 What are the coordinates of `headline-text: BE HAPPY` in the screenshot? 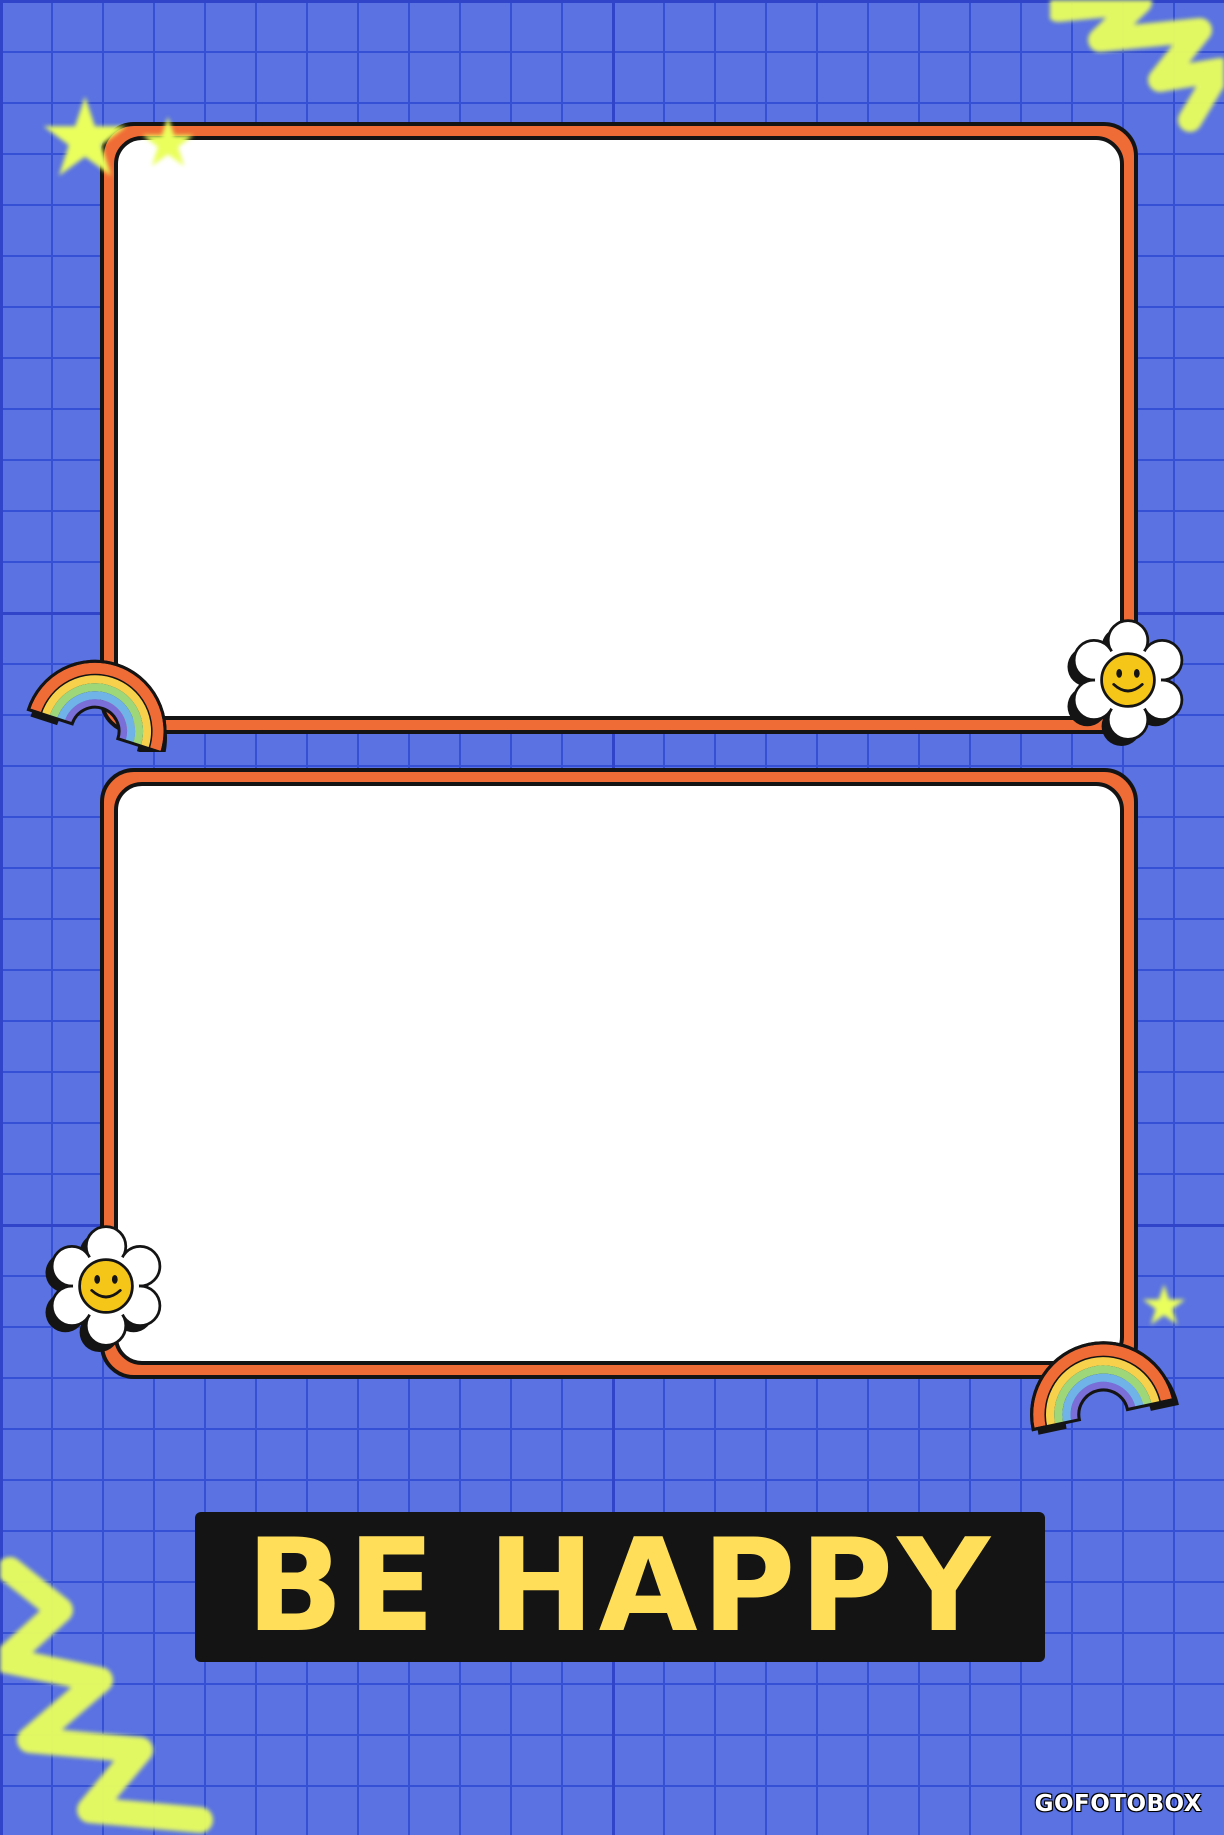 It's located at (620, 1586).